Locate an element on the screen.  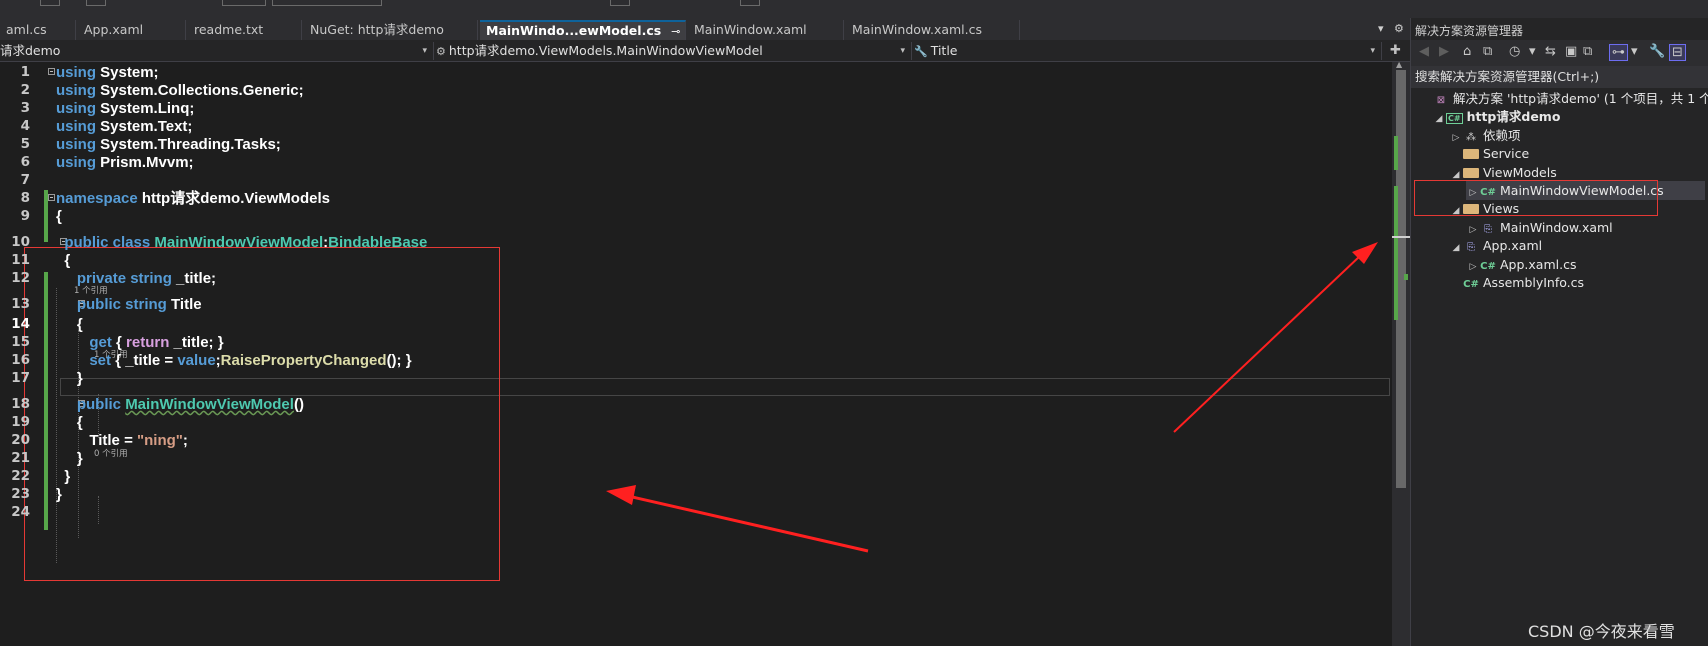
tree-item: ▷ ⎘ MainWindow.xaml is located at coordinates (1539, 227).